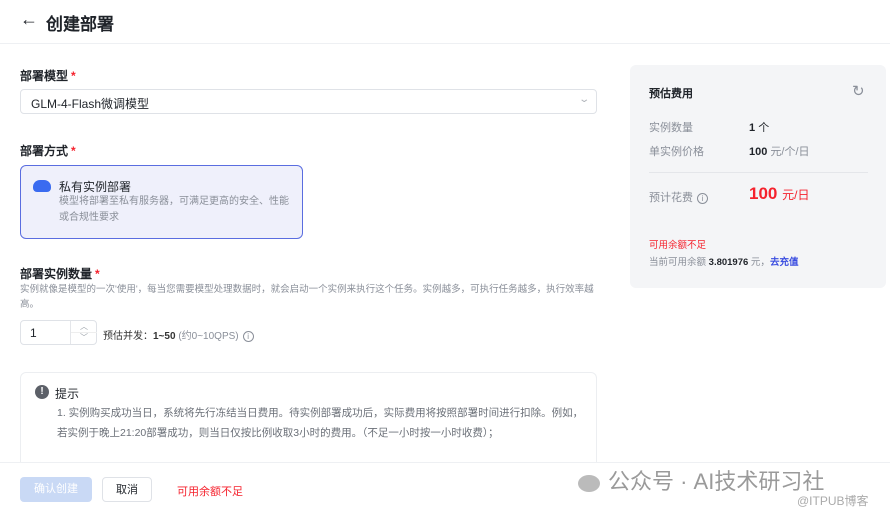  I want to click on model-label: 部署模型 *, so click(48, 76).